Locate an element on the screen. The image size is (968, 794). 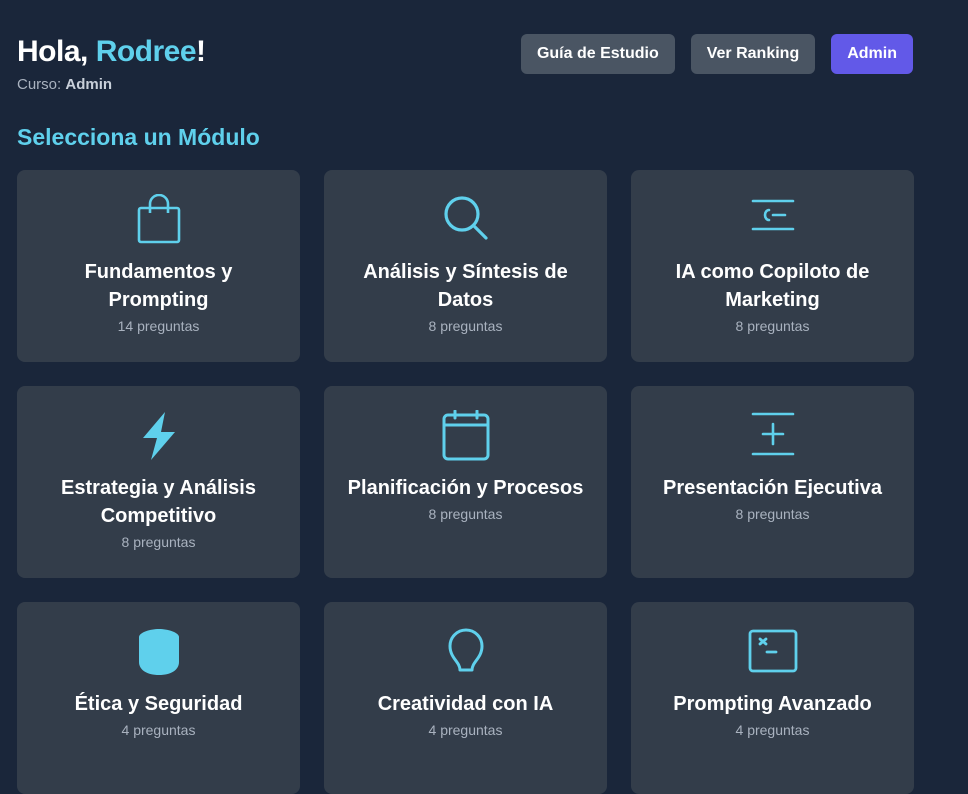
module-title: Análisis y Síntesis de Datos is located at coordinates (465, 286).